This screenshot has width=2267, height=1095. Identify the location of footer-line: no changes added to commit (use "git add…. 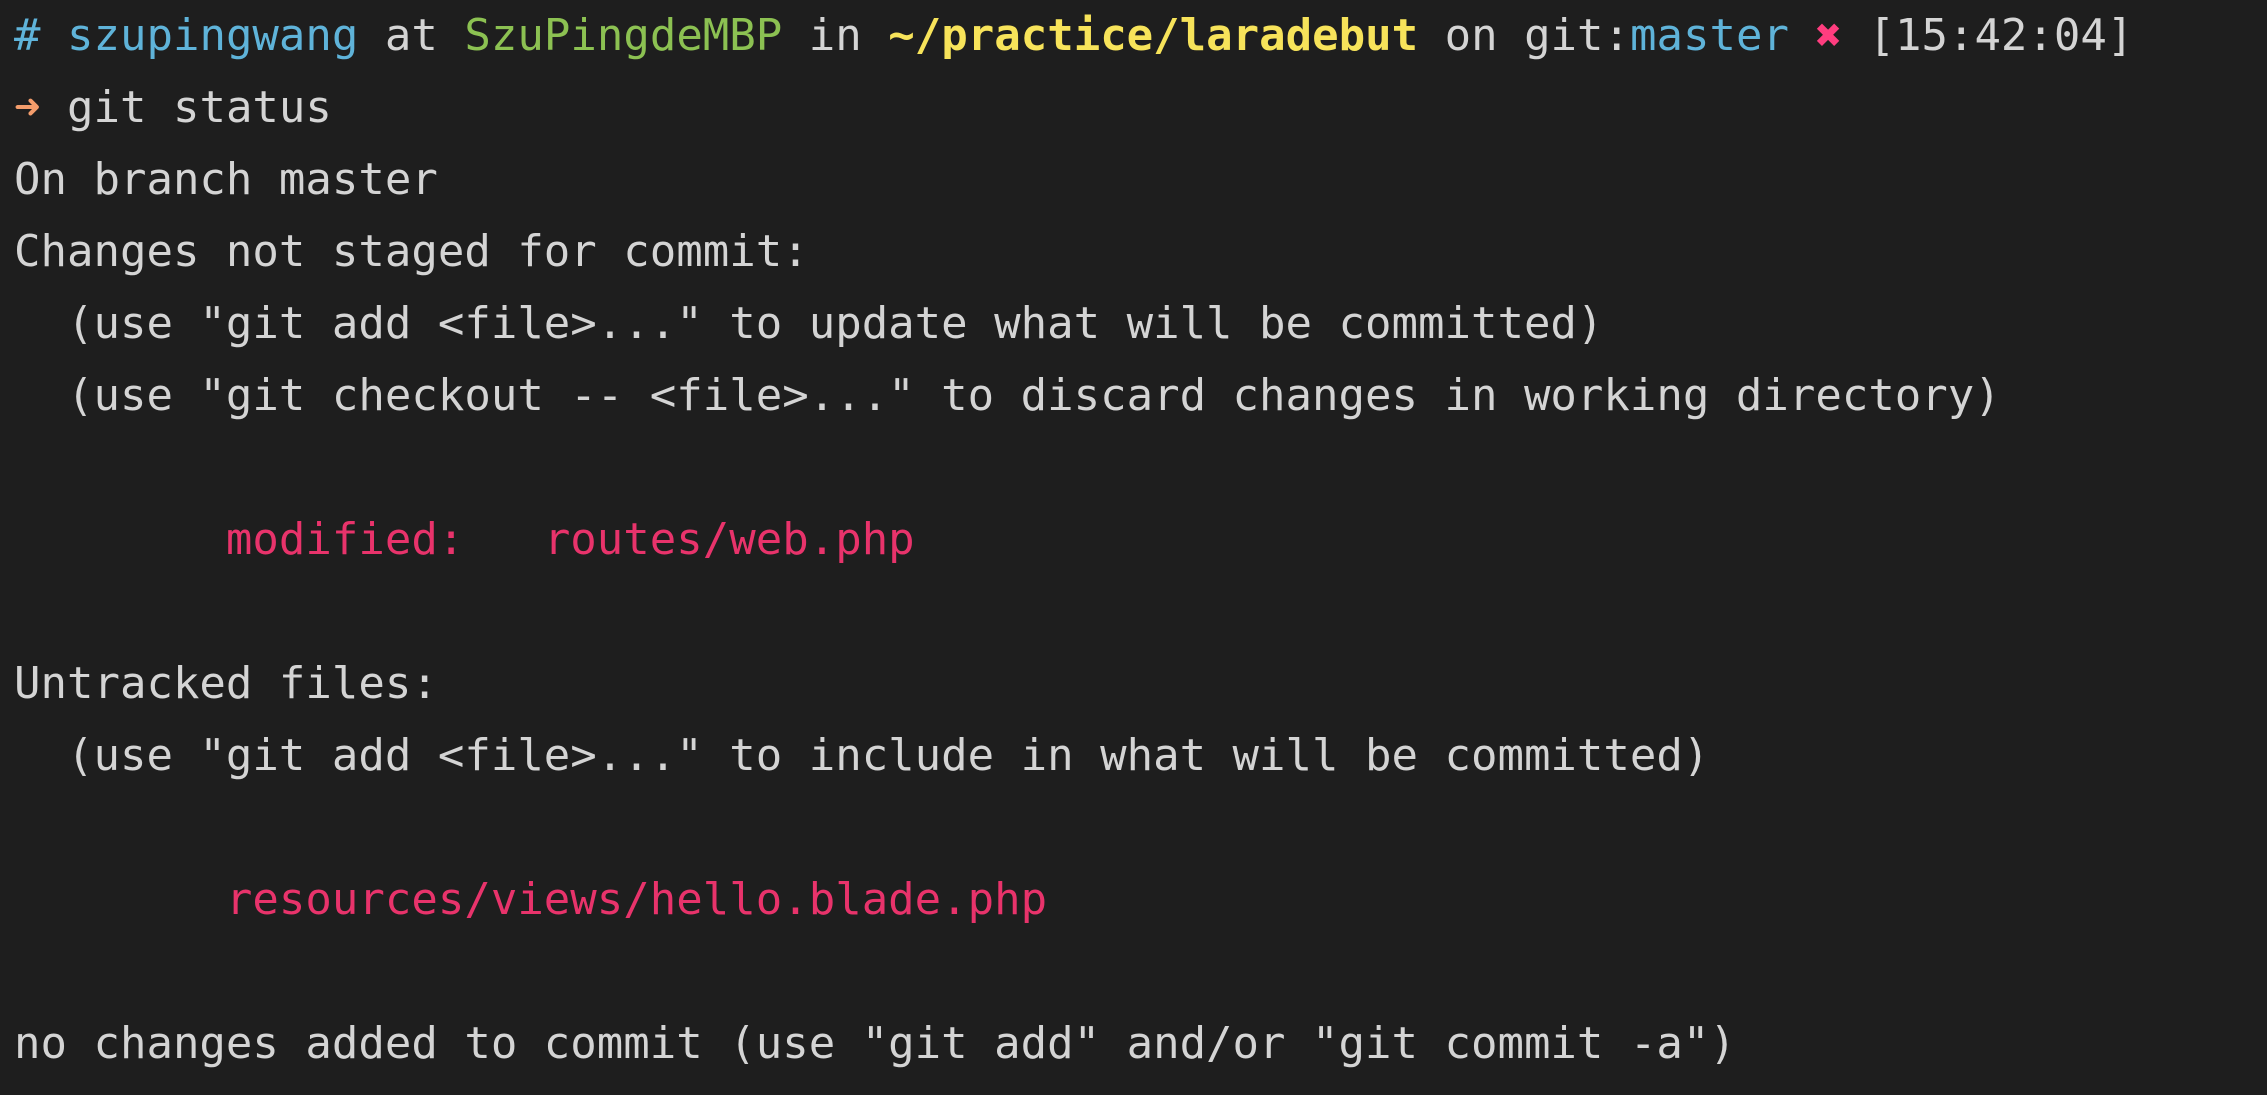
(875, 1043).